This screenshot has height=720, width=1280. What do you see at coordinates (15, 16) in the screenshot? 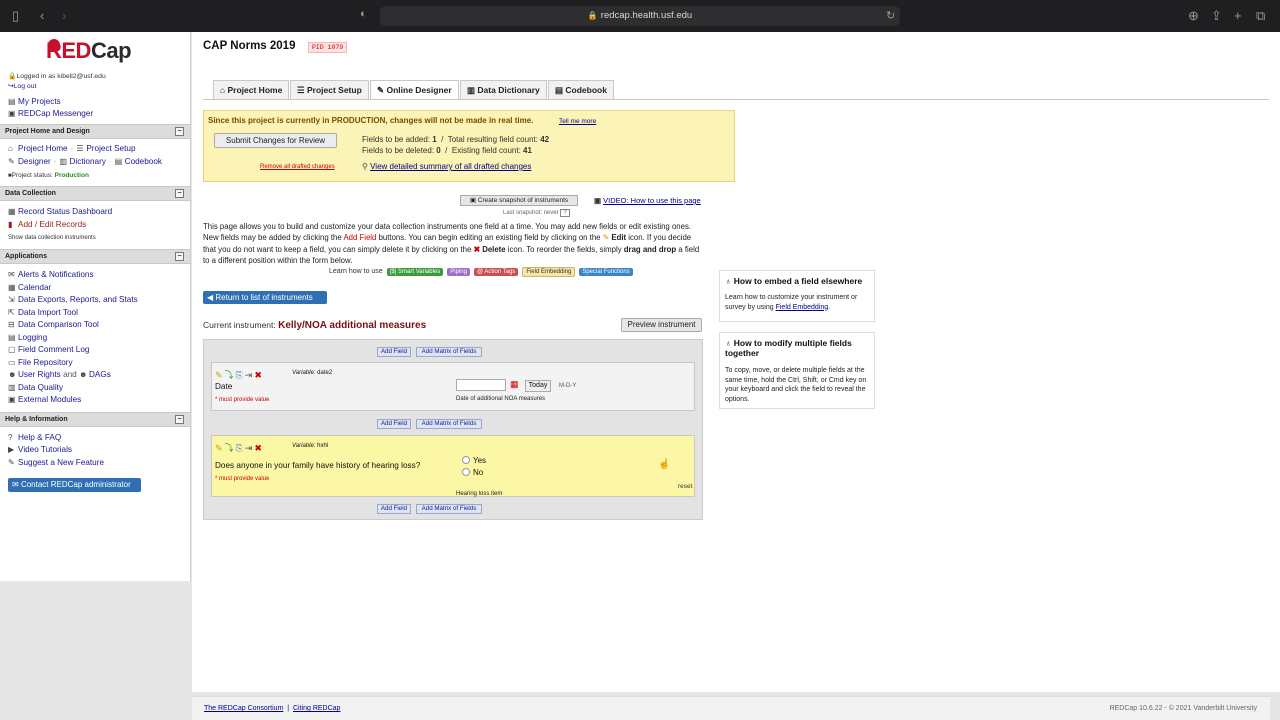
I see `sidebar-toggle-icon: ▯` at bounding box center [15, 16].